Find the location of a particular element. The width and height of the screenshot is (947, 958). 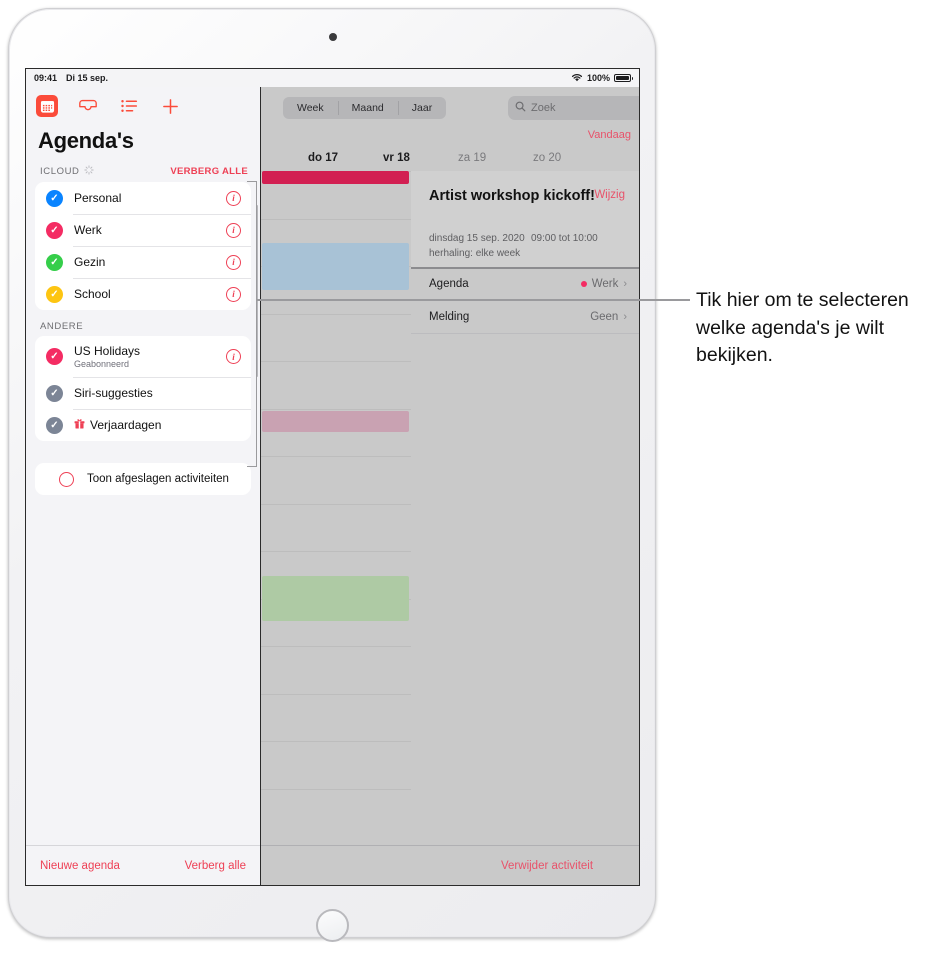

calendar-color-dot is located at coordinates (583, 284).